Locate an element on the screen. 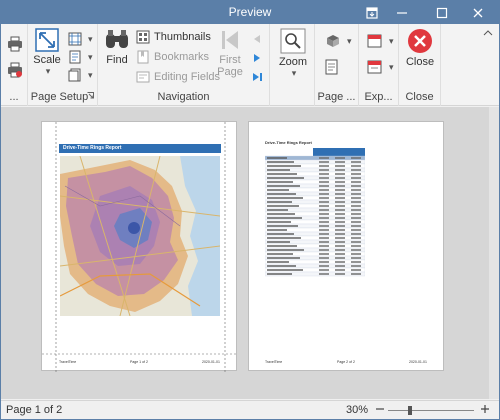  collapse-ribbon-button is located at coordinates (488, 34).